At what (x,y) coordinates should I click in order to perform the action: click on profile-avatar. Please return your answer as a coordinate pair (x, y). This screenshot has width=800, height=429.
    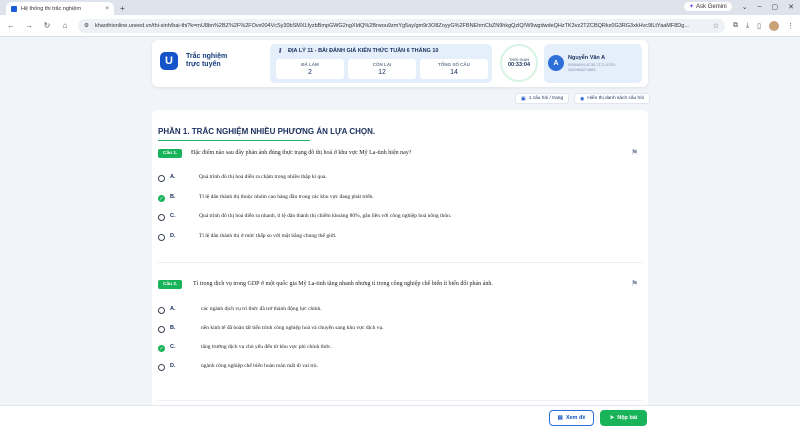
    Looking at the image, I should click on (774, 25).